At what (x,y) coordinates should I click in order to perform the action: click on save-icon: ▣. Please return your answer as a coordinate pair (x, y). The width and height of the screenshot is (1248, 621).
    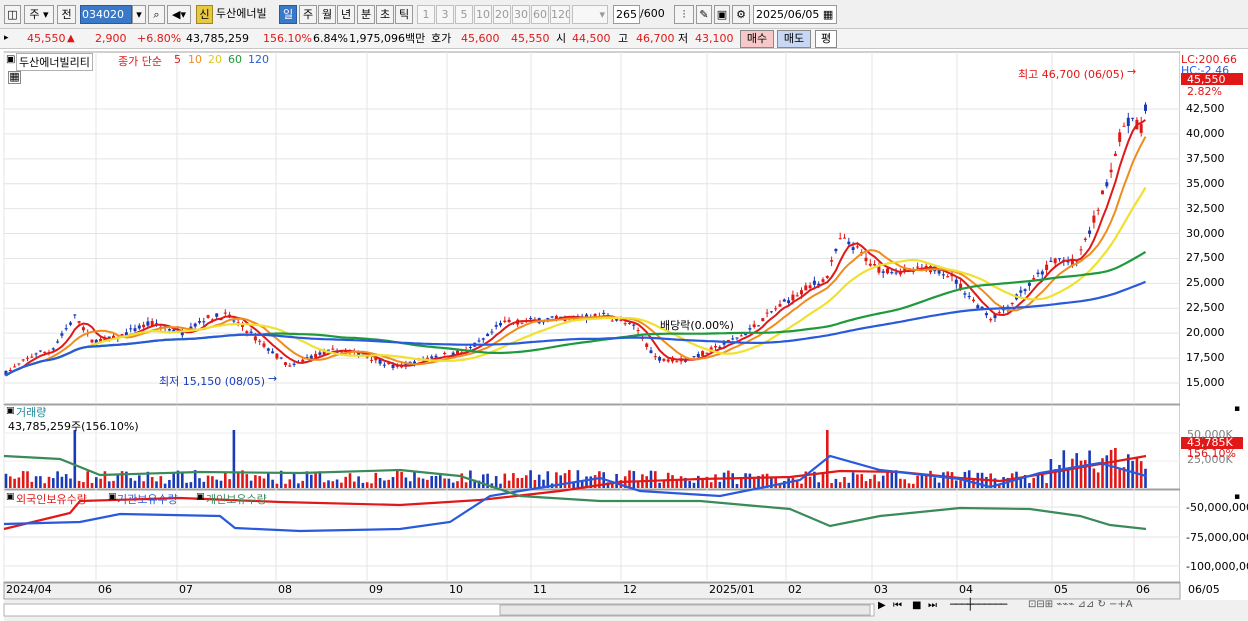
    Looking at the image, I should click on (722, 14).